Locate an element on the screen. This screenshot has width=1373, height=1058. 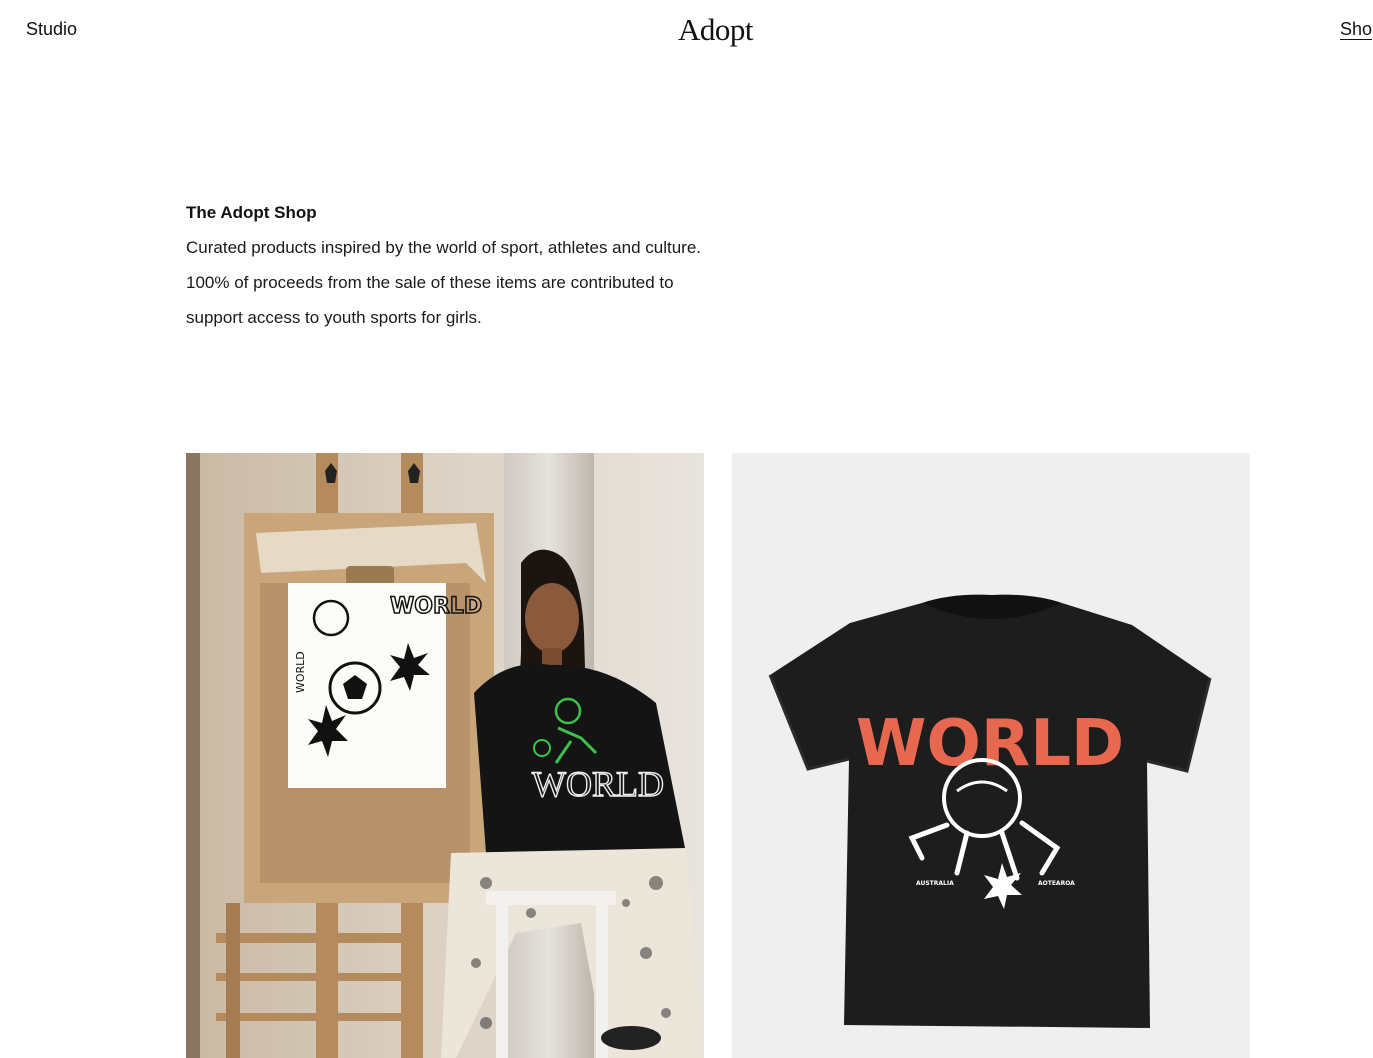
tshirt-aotearoa-text: AOTEAROA is located at coordinates (1056, 883).